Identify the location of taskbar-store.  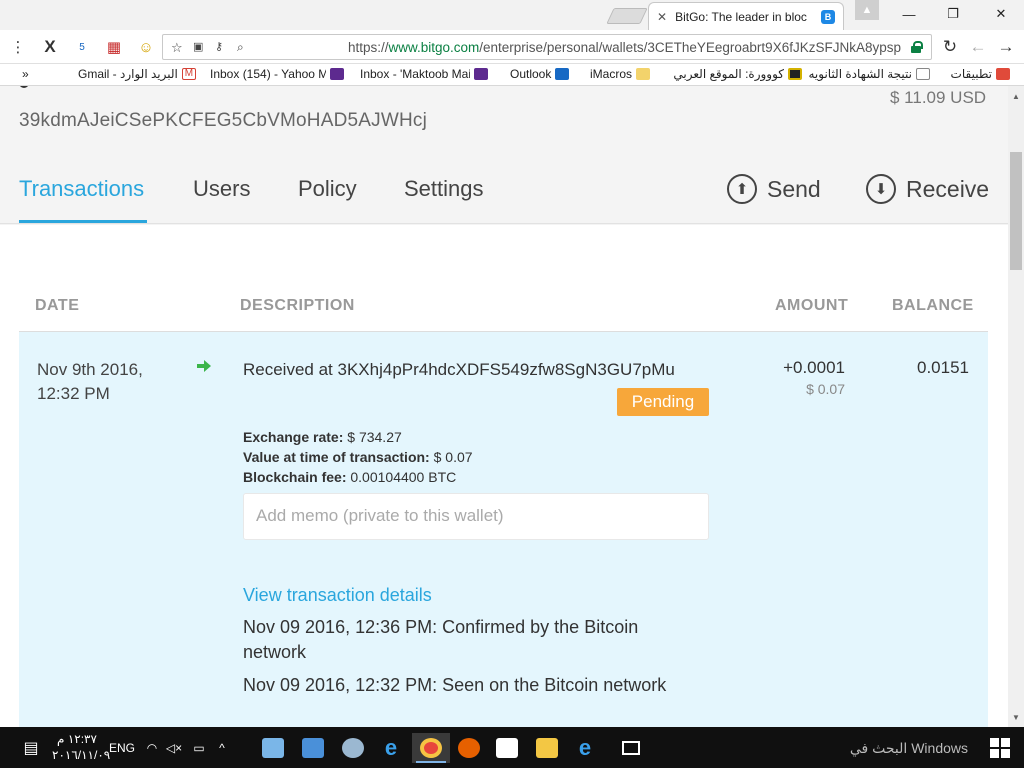
(507, 748).